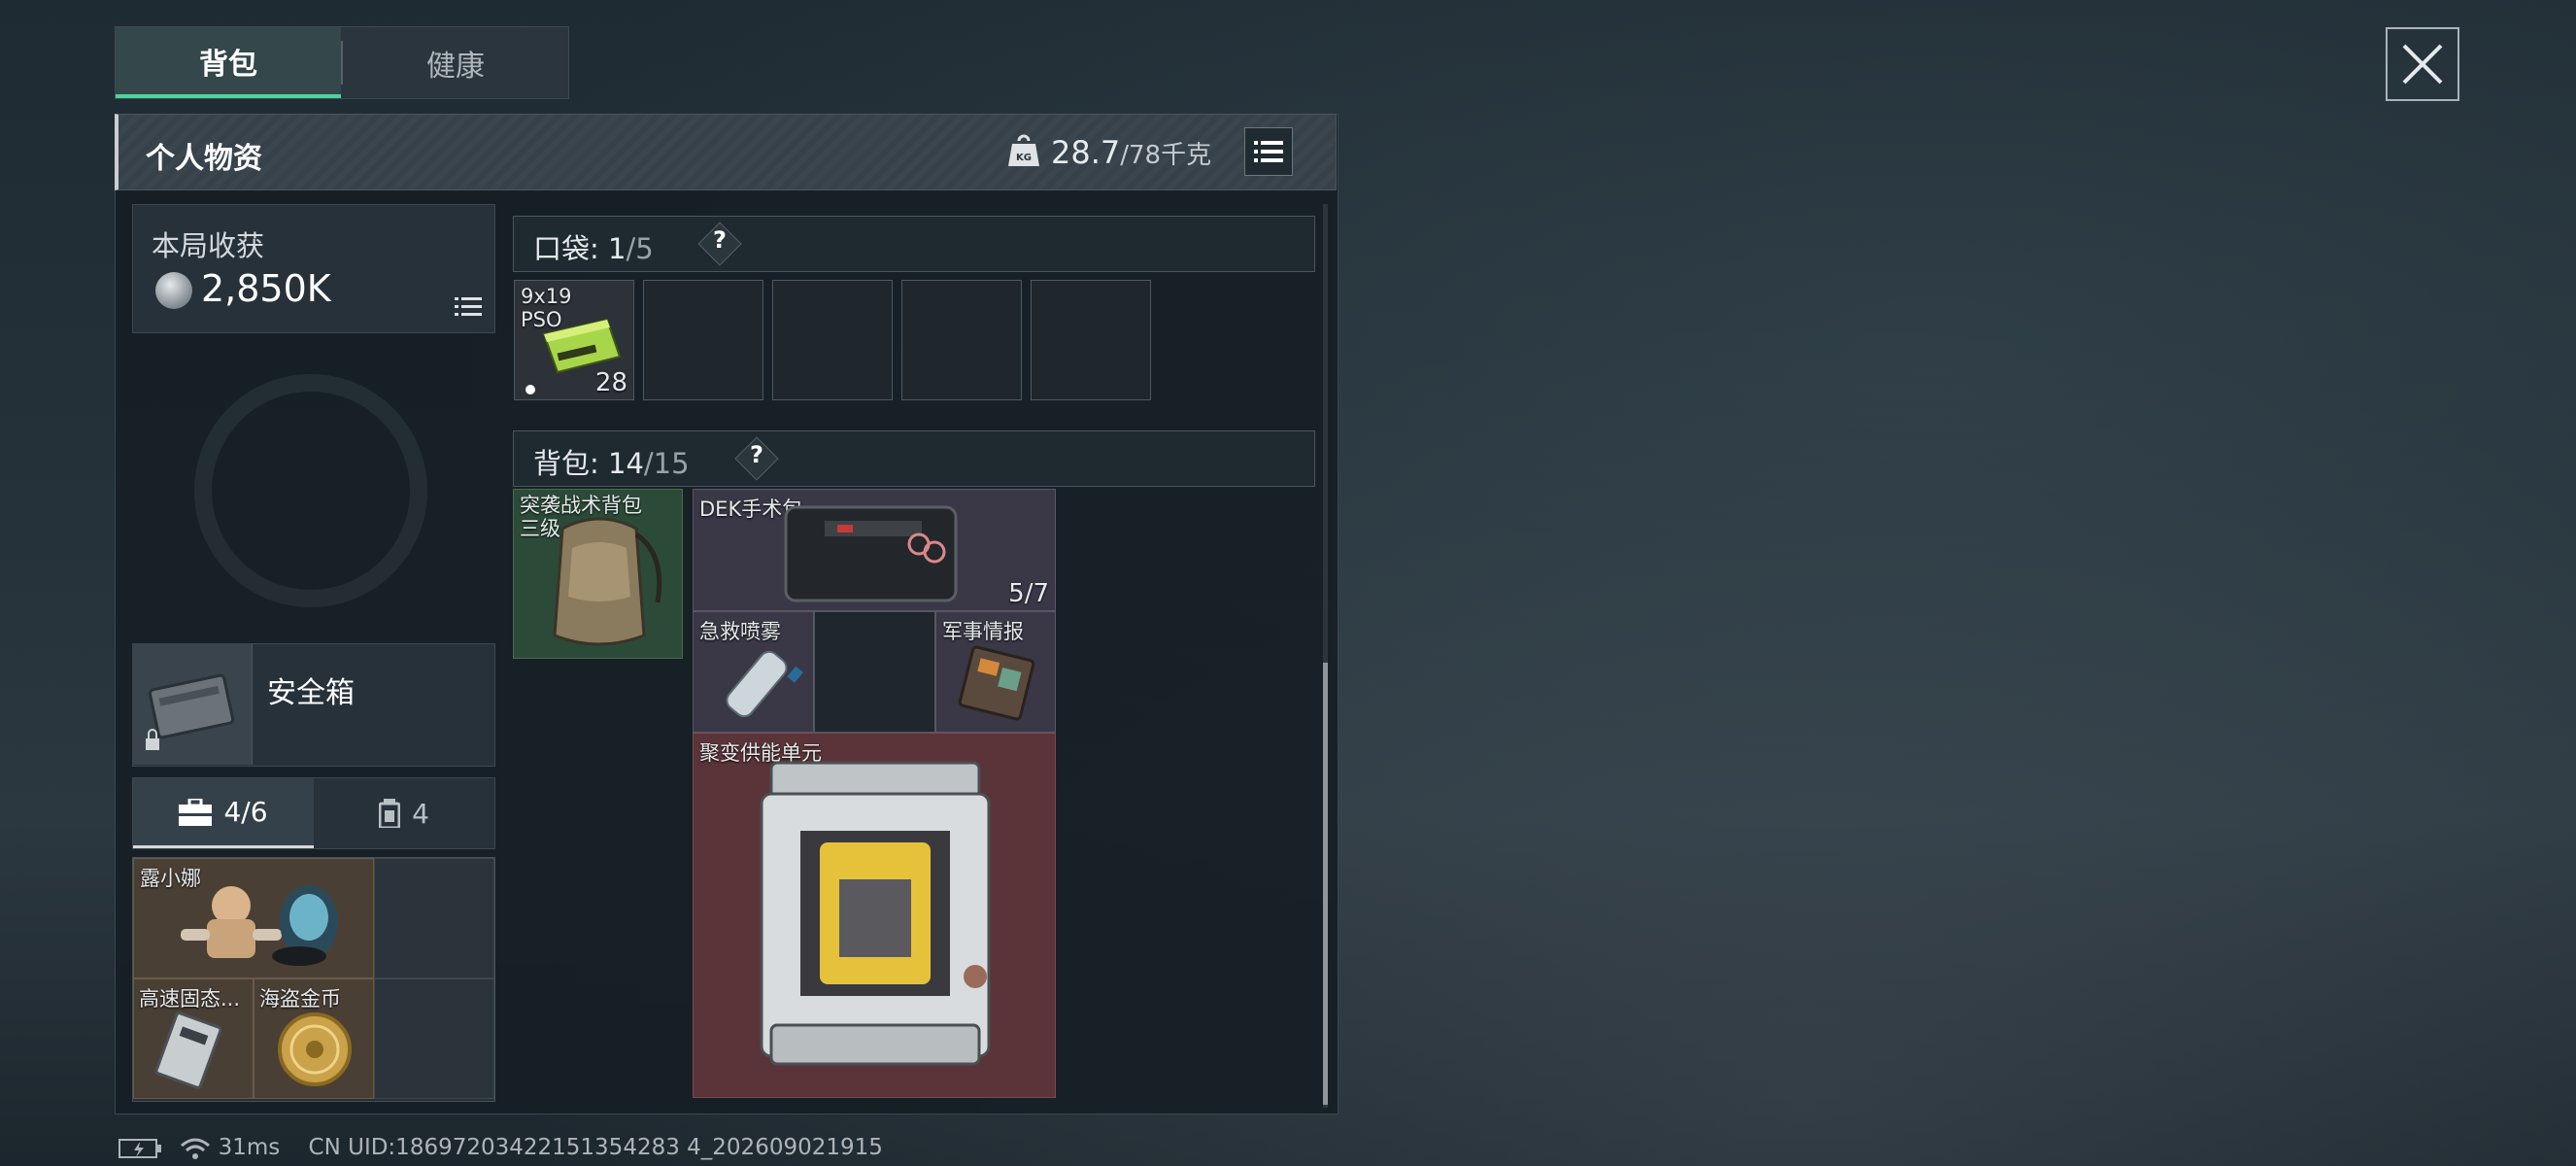 The width and height of the screenshot is (2576, 1166). What do you see at coordinates (196, 1148) in the screenshot?
I see `wifi-icon` at bounding box center [196, 1148].